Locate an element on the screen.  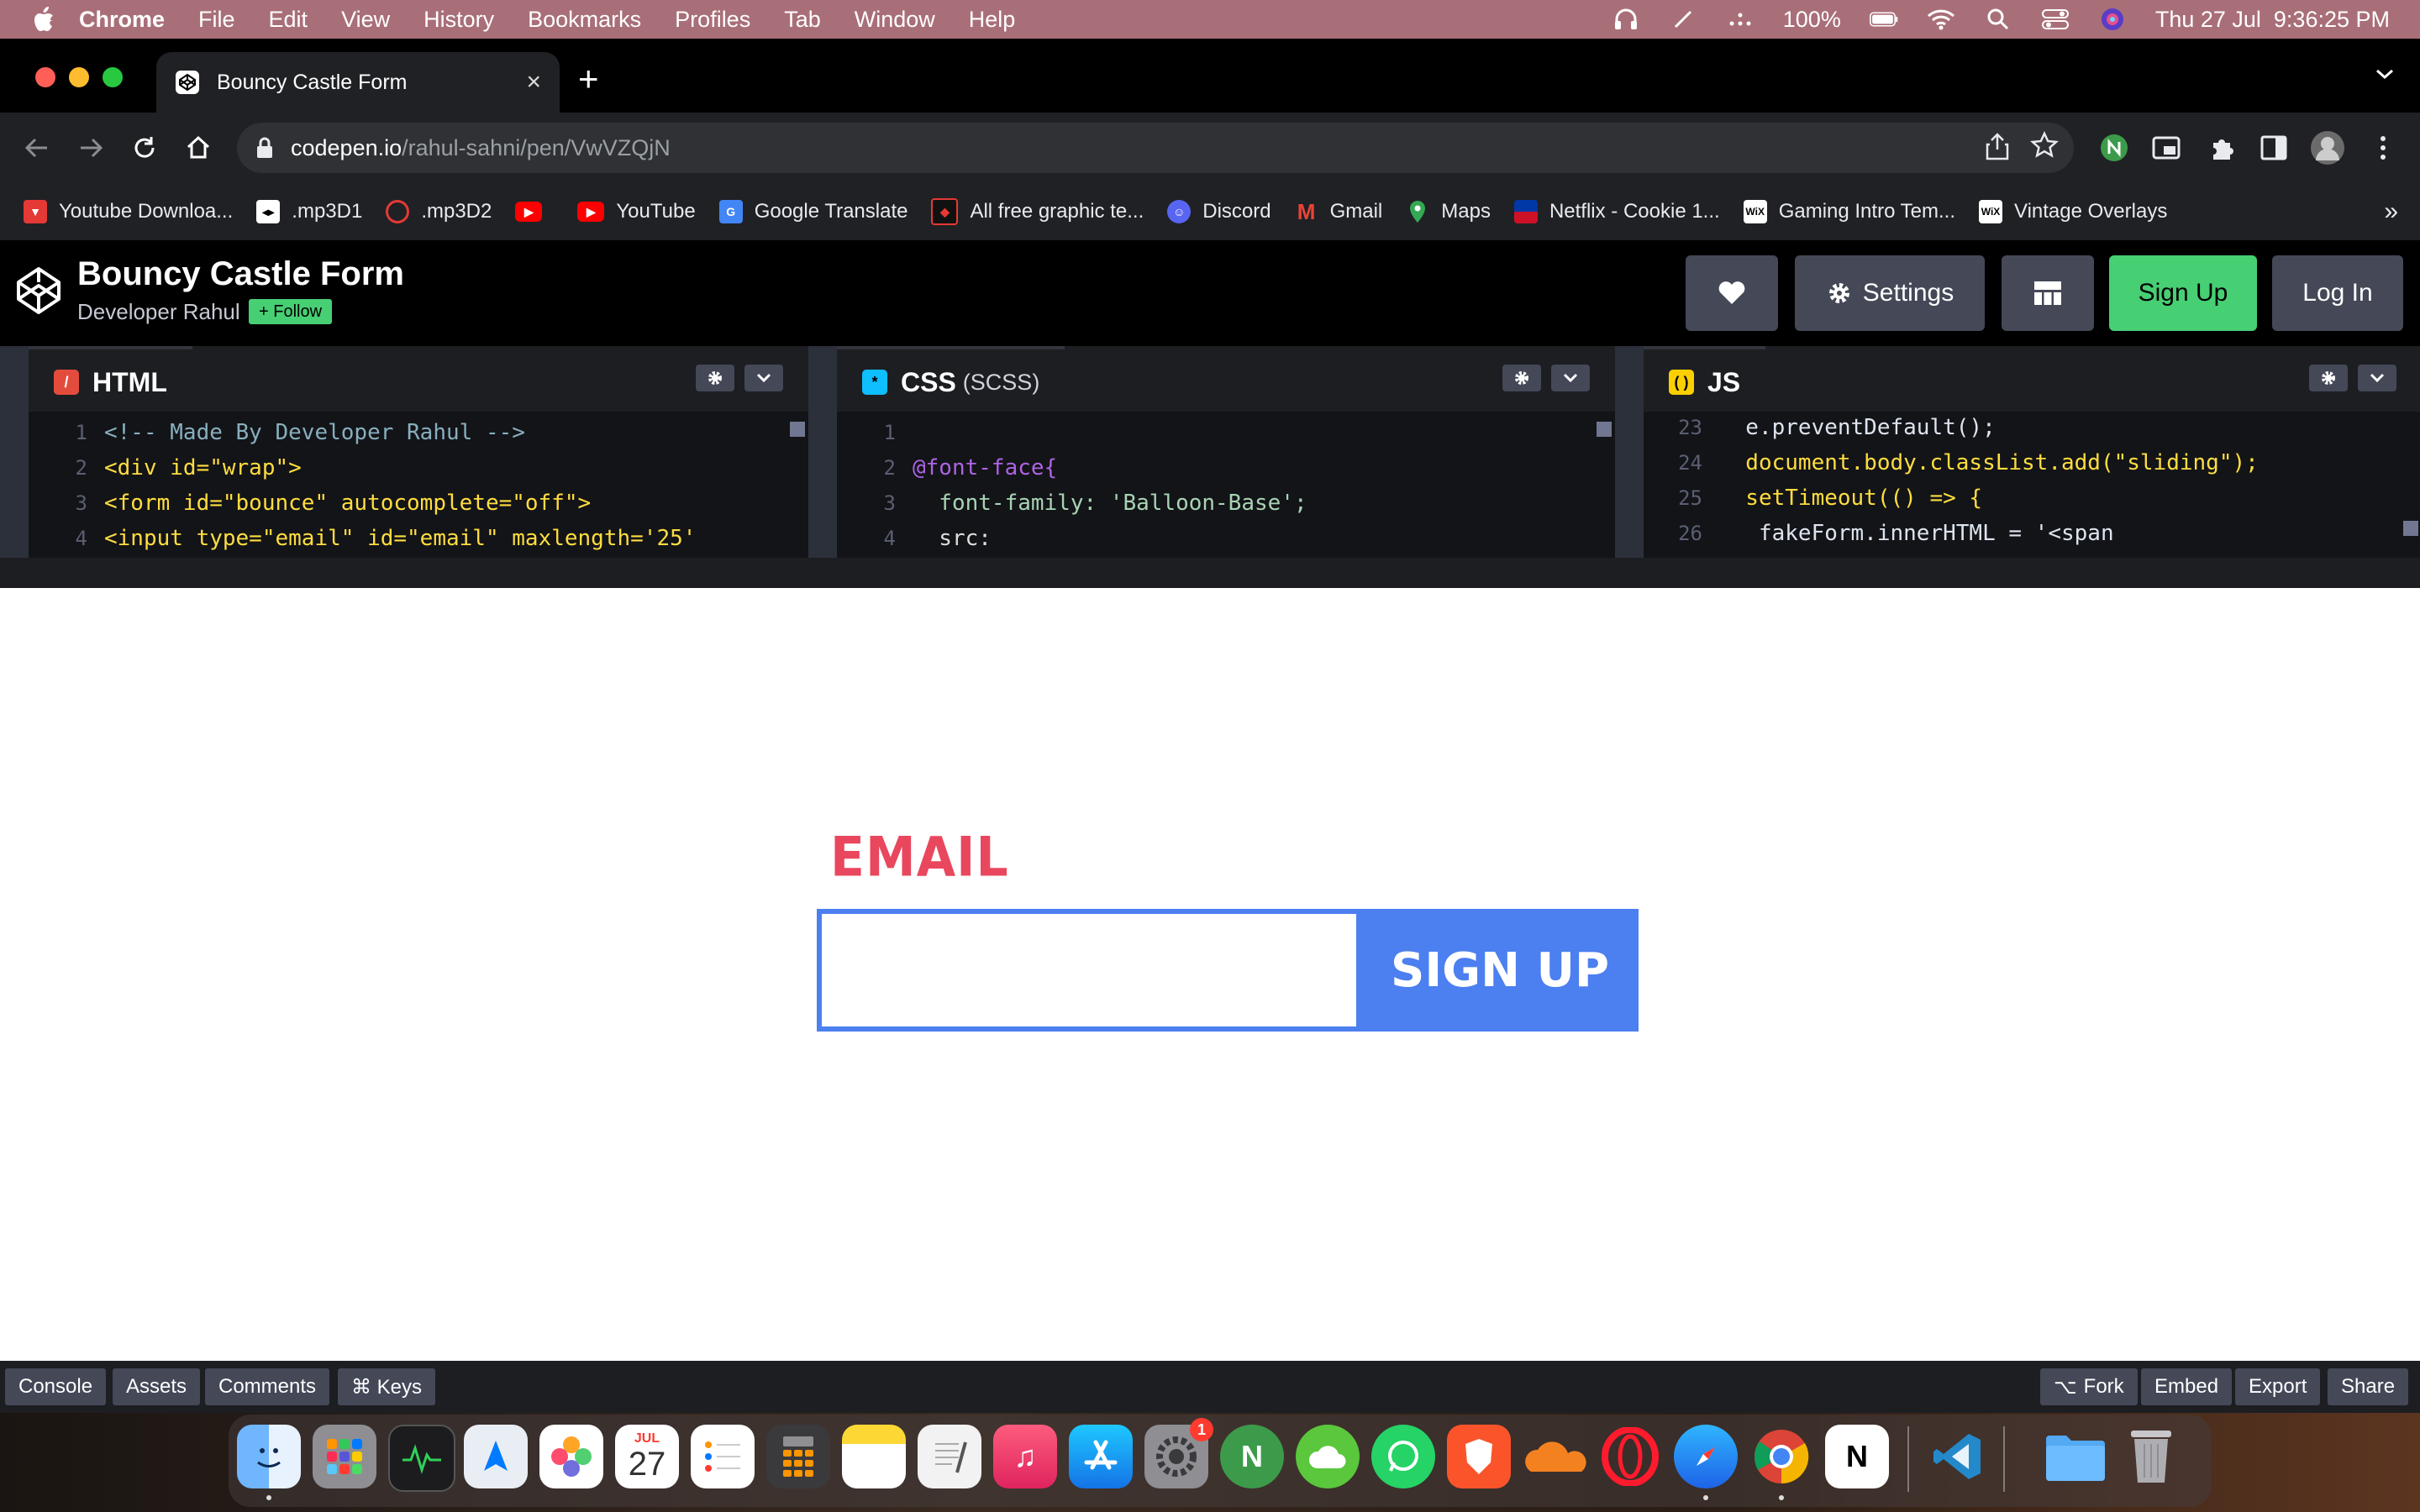
pen-title: Bouncy Castle Form is located at coordinates (240, 274).